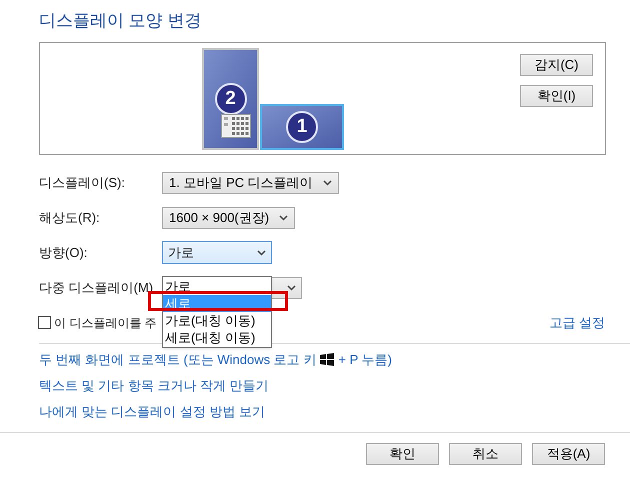 This screenshot has width=630, height=484. What do you see at coordinates (236, 126) in the screenshot?
I see `keypad-icon` at bounding box center [236, 126].